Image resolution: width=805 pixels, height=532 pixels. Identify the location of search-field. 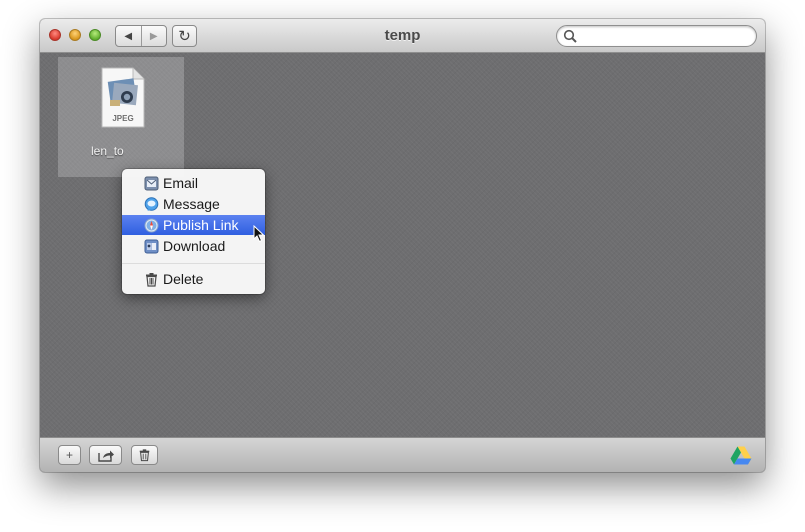
(656, 36).